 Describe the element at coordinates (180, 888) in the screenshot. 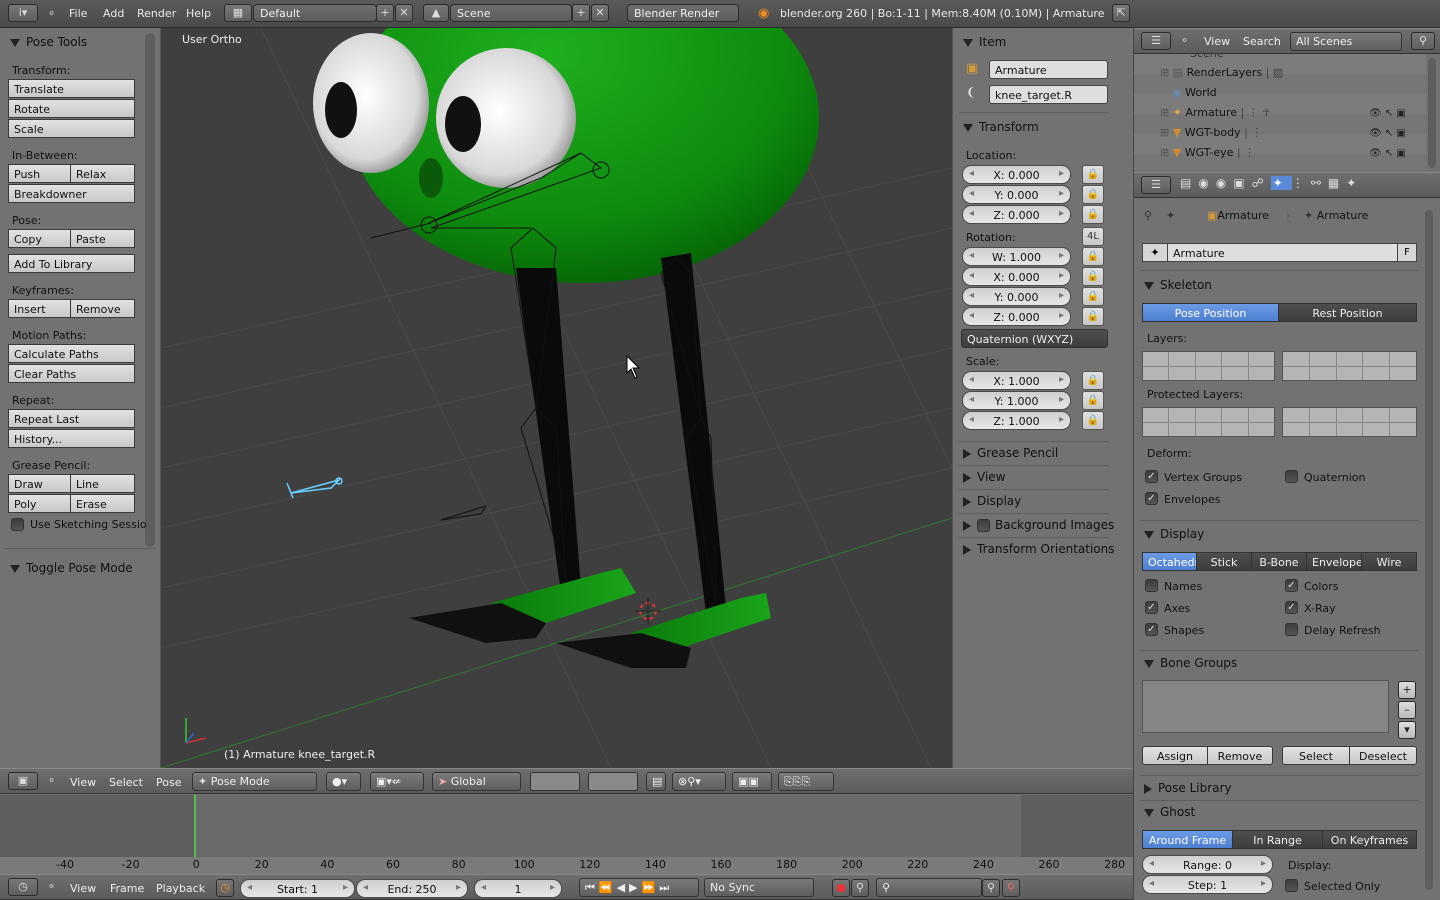

I see `timeline-playback-menu: Playback` at that location.